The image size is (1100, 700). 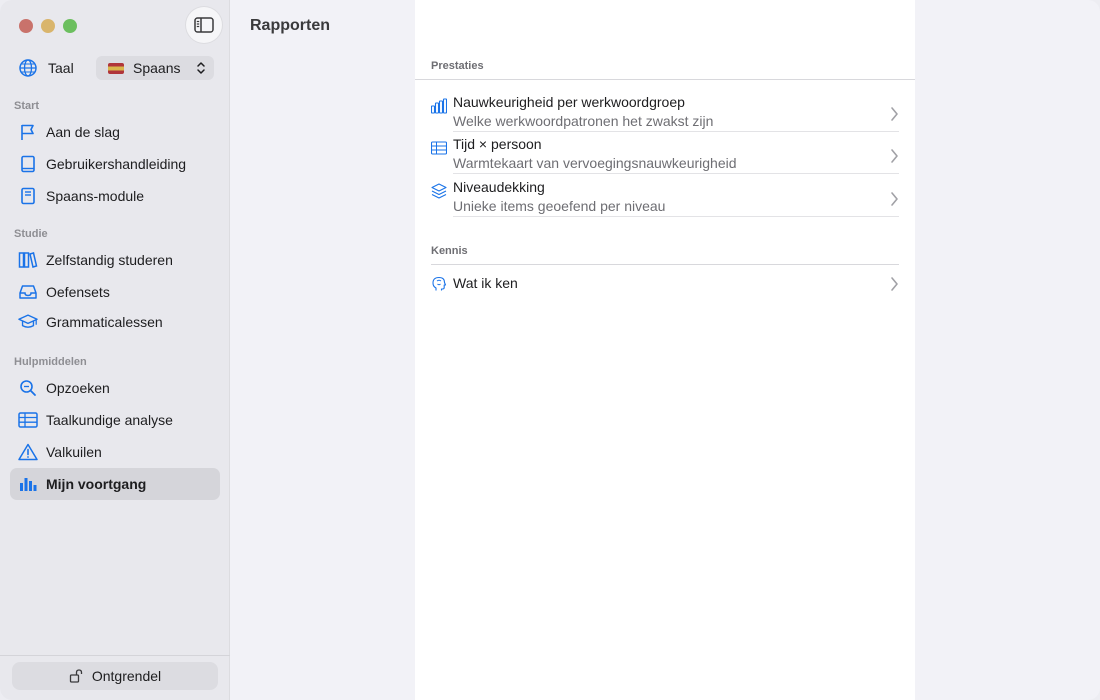 I want to click on sidebar-item-grammaticalessen: Grammaticalessen, so click(x=115, y=322).